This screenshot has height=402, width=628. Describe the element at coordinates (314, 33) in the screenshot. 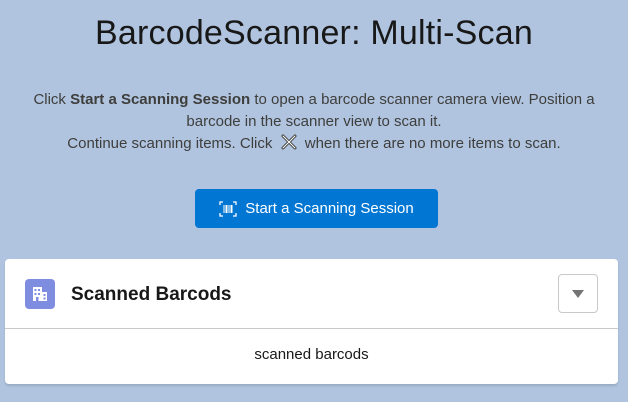

I see `page-title: BarcodeScanner: Multi-Scan` at that location.